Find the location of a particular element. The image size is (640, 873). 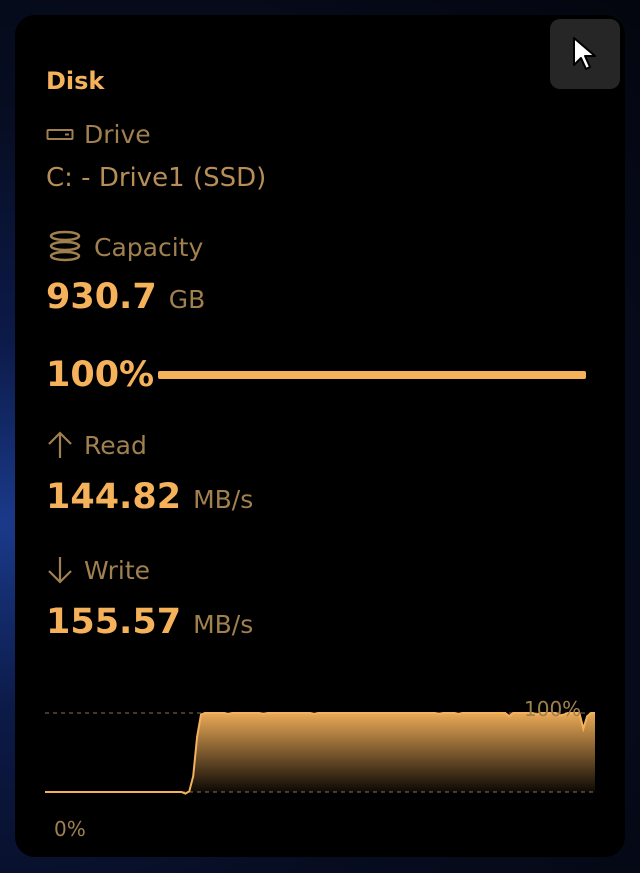

graph-max-label: 100% is located at coordinates (553, 709).